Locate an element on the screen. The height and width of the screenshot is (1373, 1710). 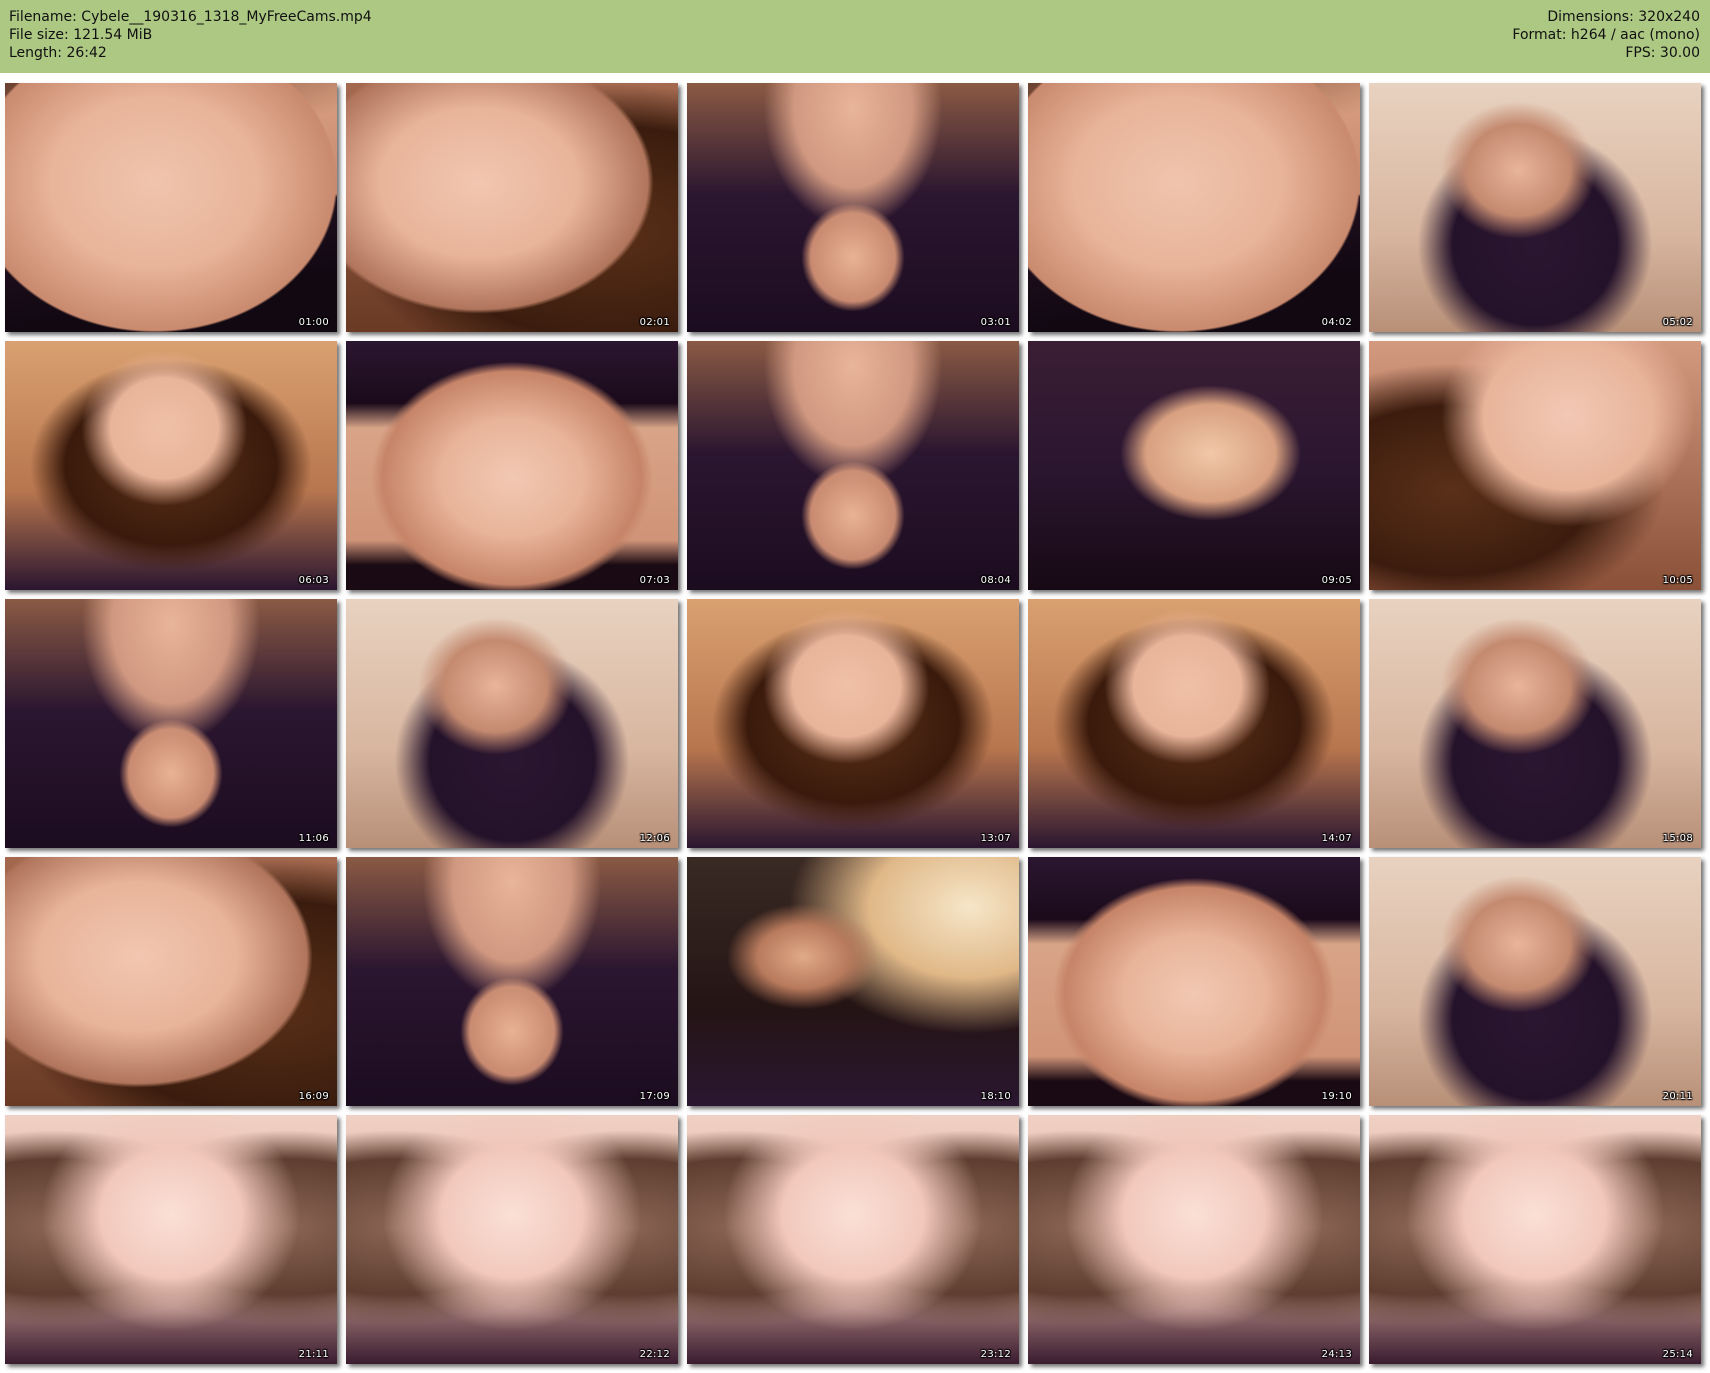
timestamp-label: 21:11 is located at coordinates (313, 1354).